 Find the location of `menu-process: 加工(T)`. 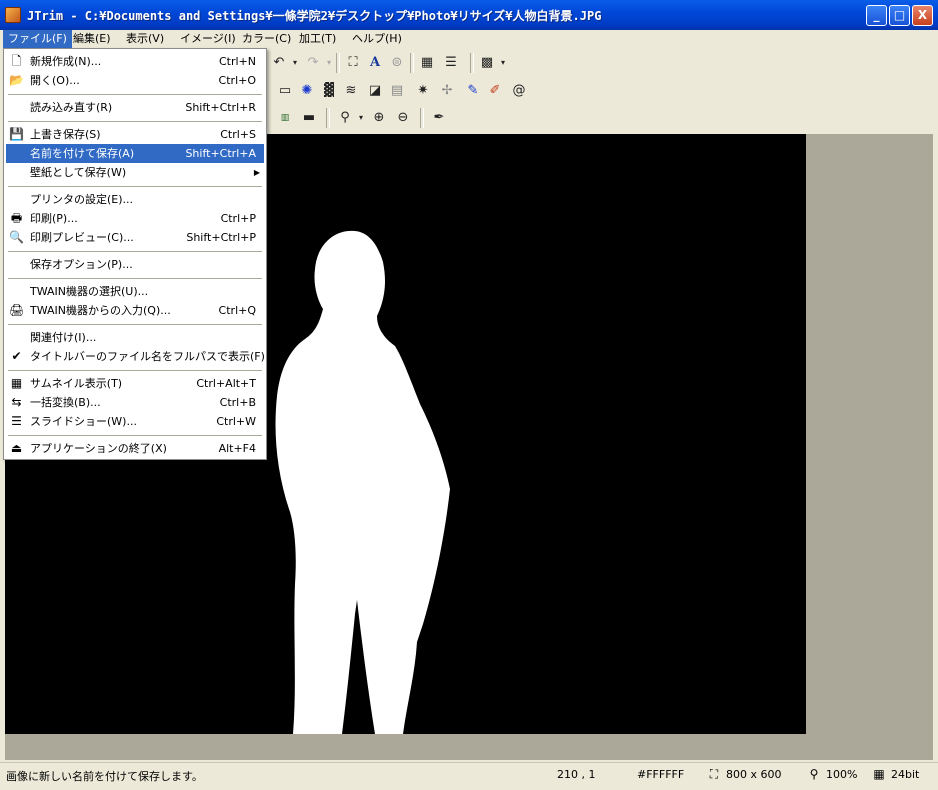

menu-process: 加工(T) is located at coordinates (317, 39).